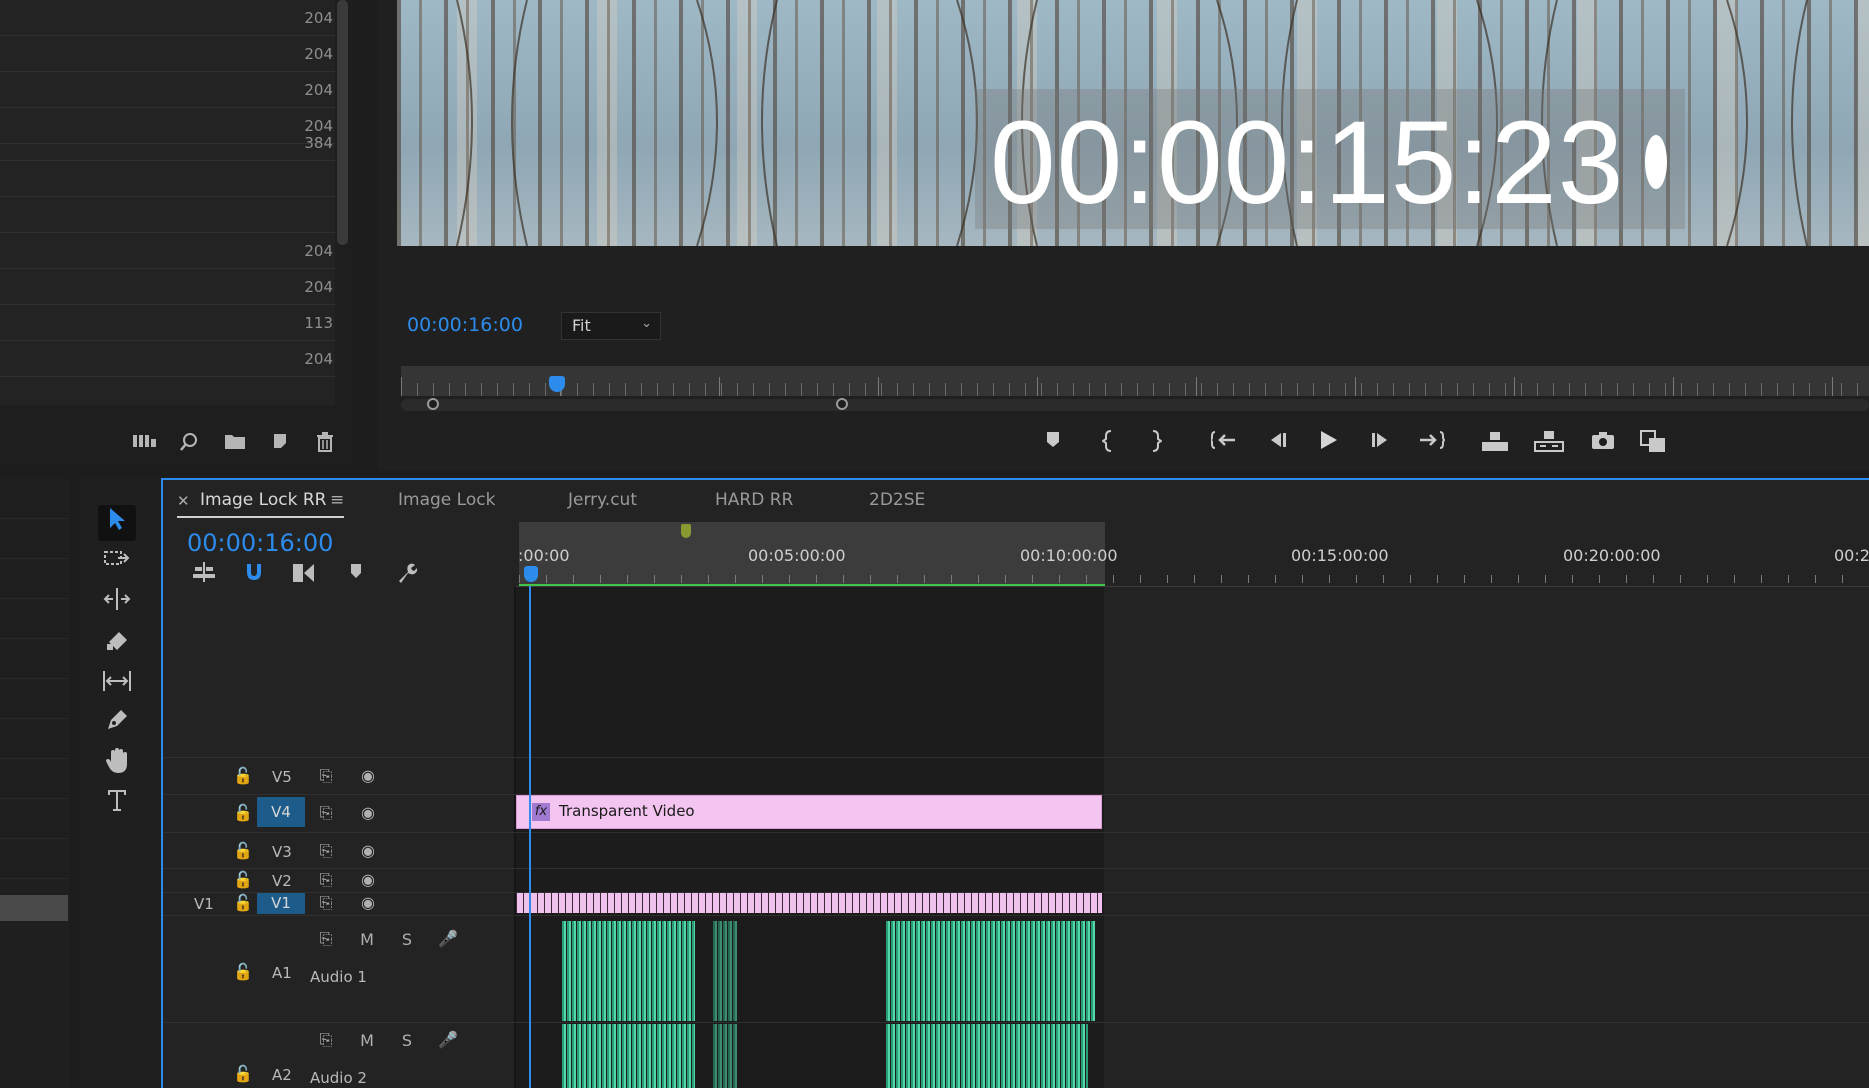 Image resolution: width=1869 pixels, height=1088 pixels. I want to click on clip-v1-edits, so click(809, 903).